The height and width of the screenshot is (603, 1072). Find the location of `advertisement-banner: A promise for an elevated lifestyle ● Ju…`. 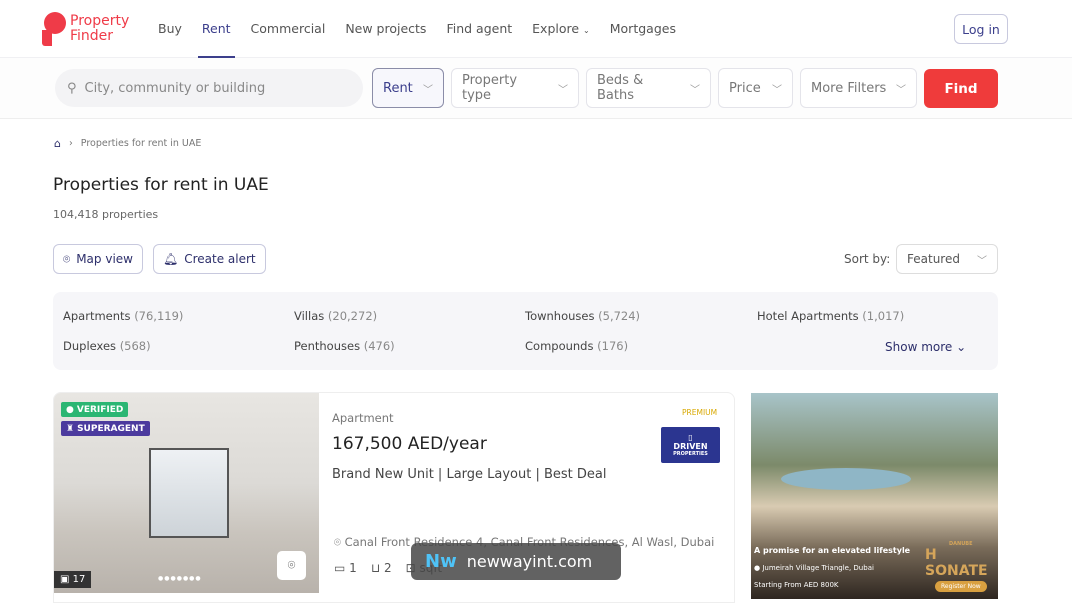

advertisement-banner: A promise for an elevated lifestyle ● Ju… is located at coordinates (874, 496).